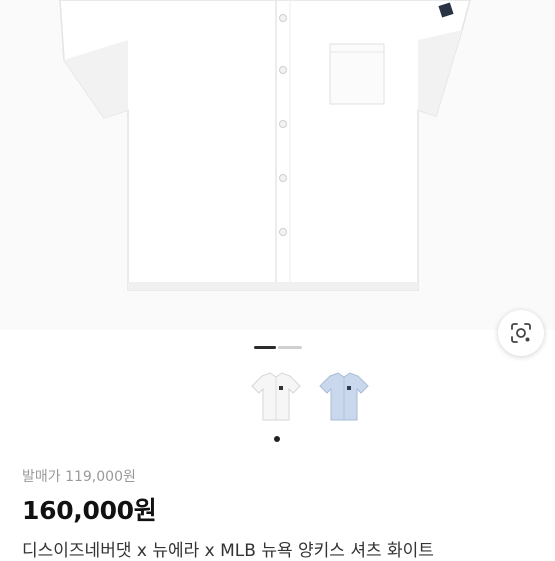 The height and width of the screenshot is (561, 555). I want to click on thumbnail-blue-shirt, so click(344, 396).